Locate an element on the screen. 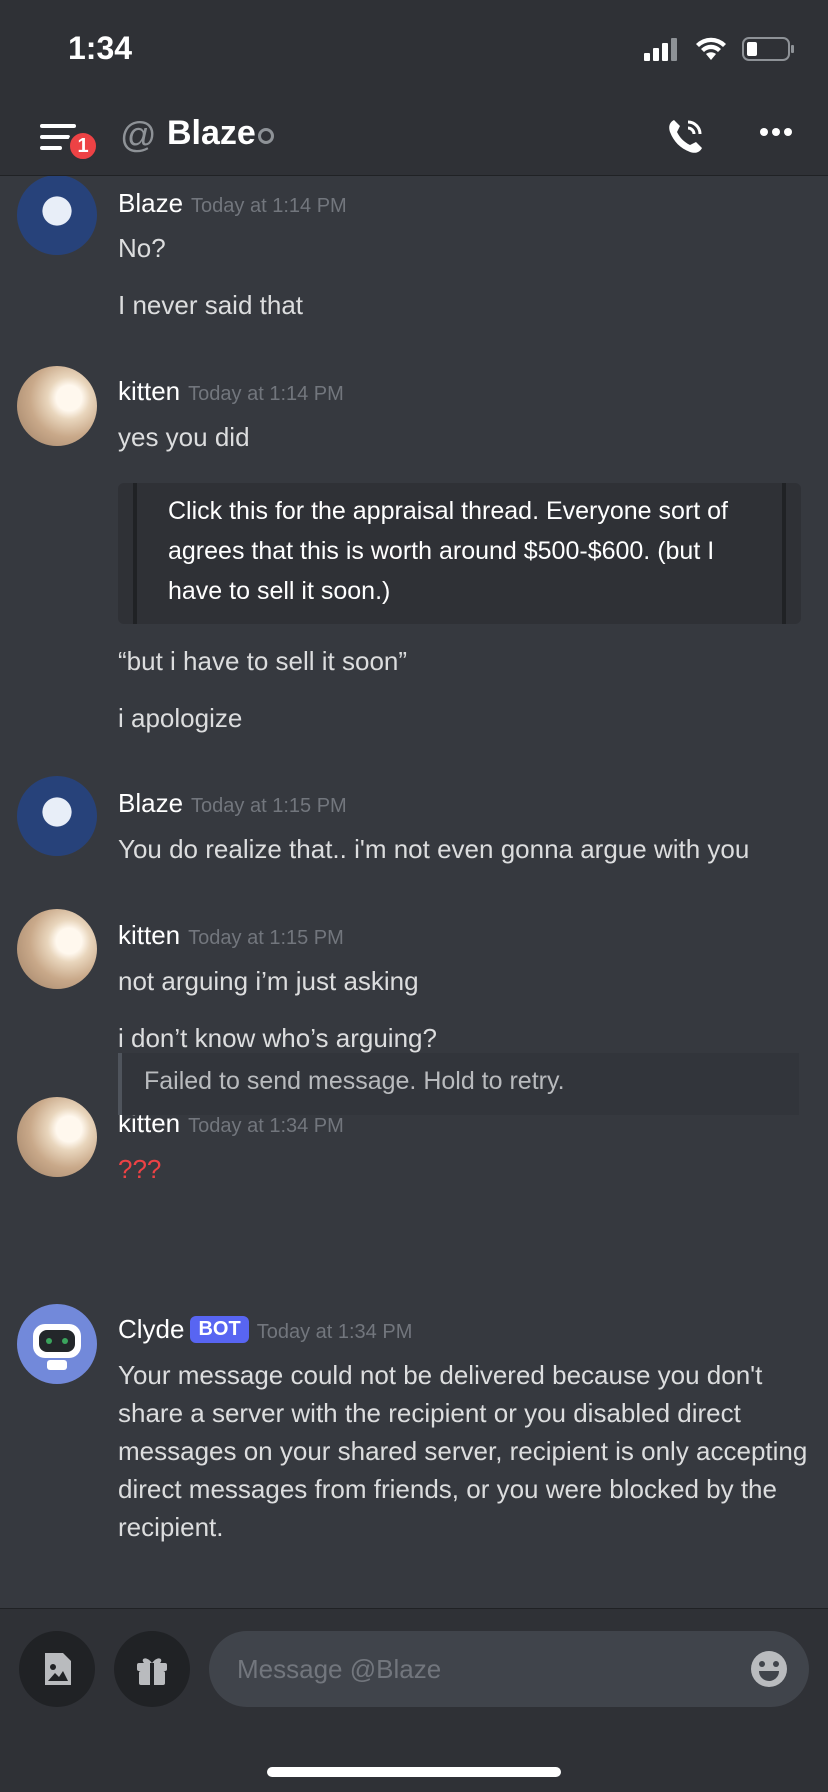  home-indicator is located at coordinates (414, 1772).